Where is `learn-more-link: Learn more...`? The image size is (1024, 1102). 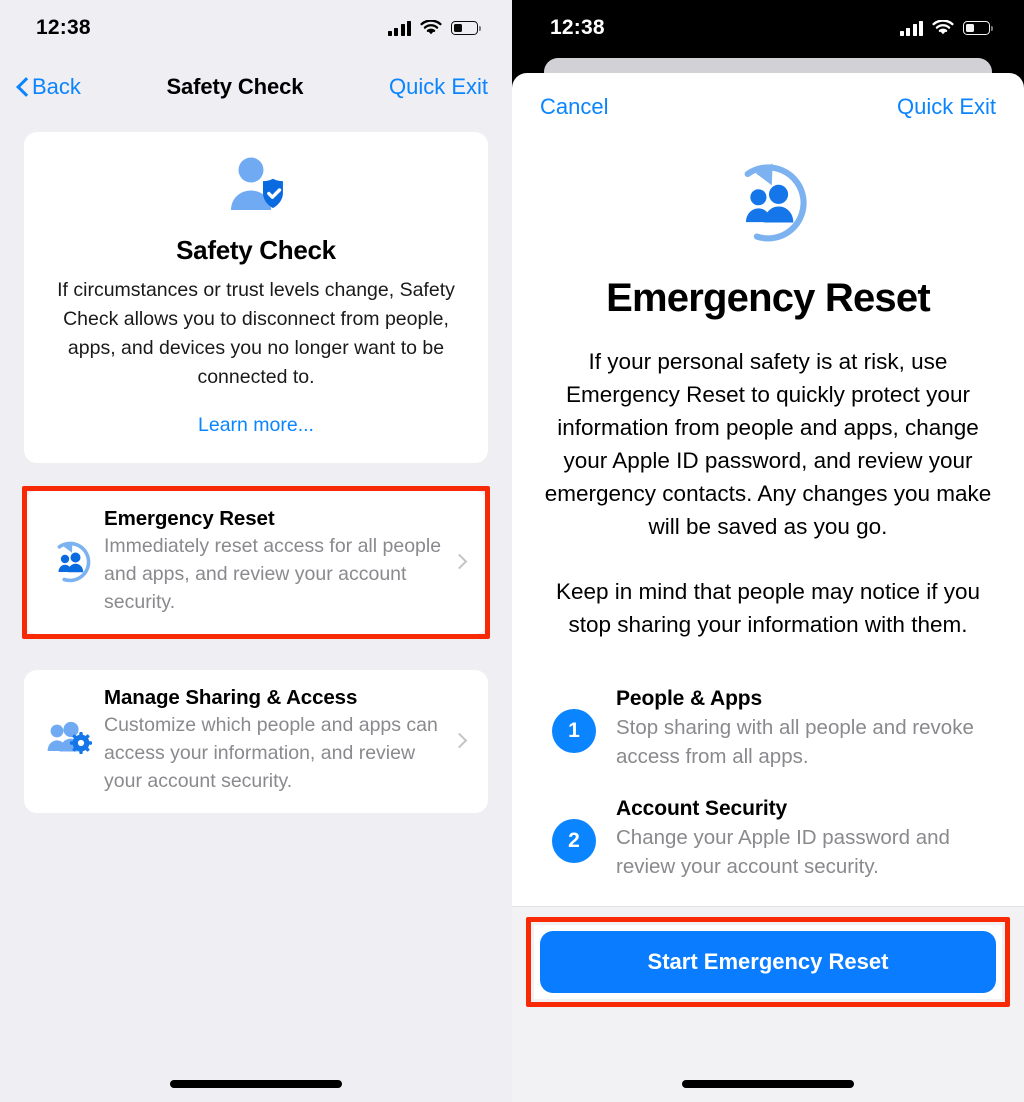
learn-more-link: Learn more... is located at coordinates (256, 425).